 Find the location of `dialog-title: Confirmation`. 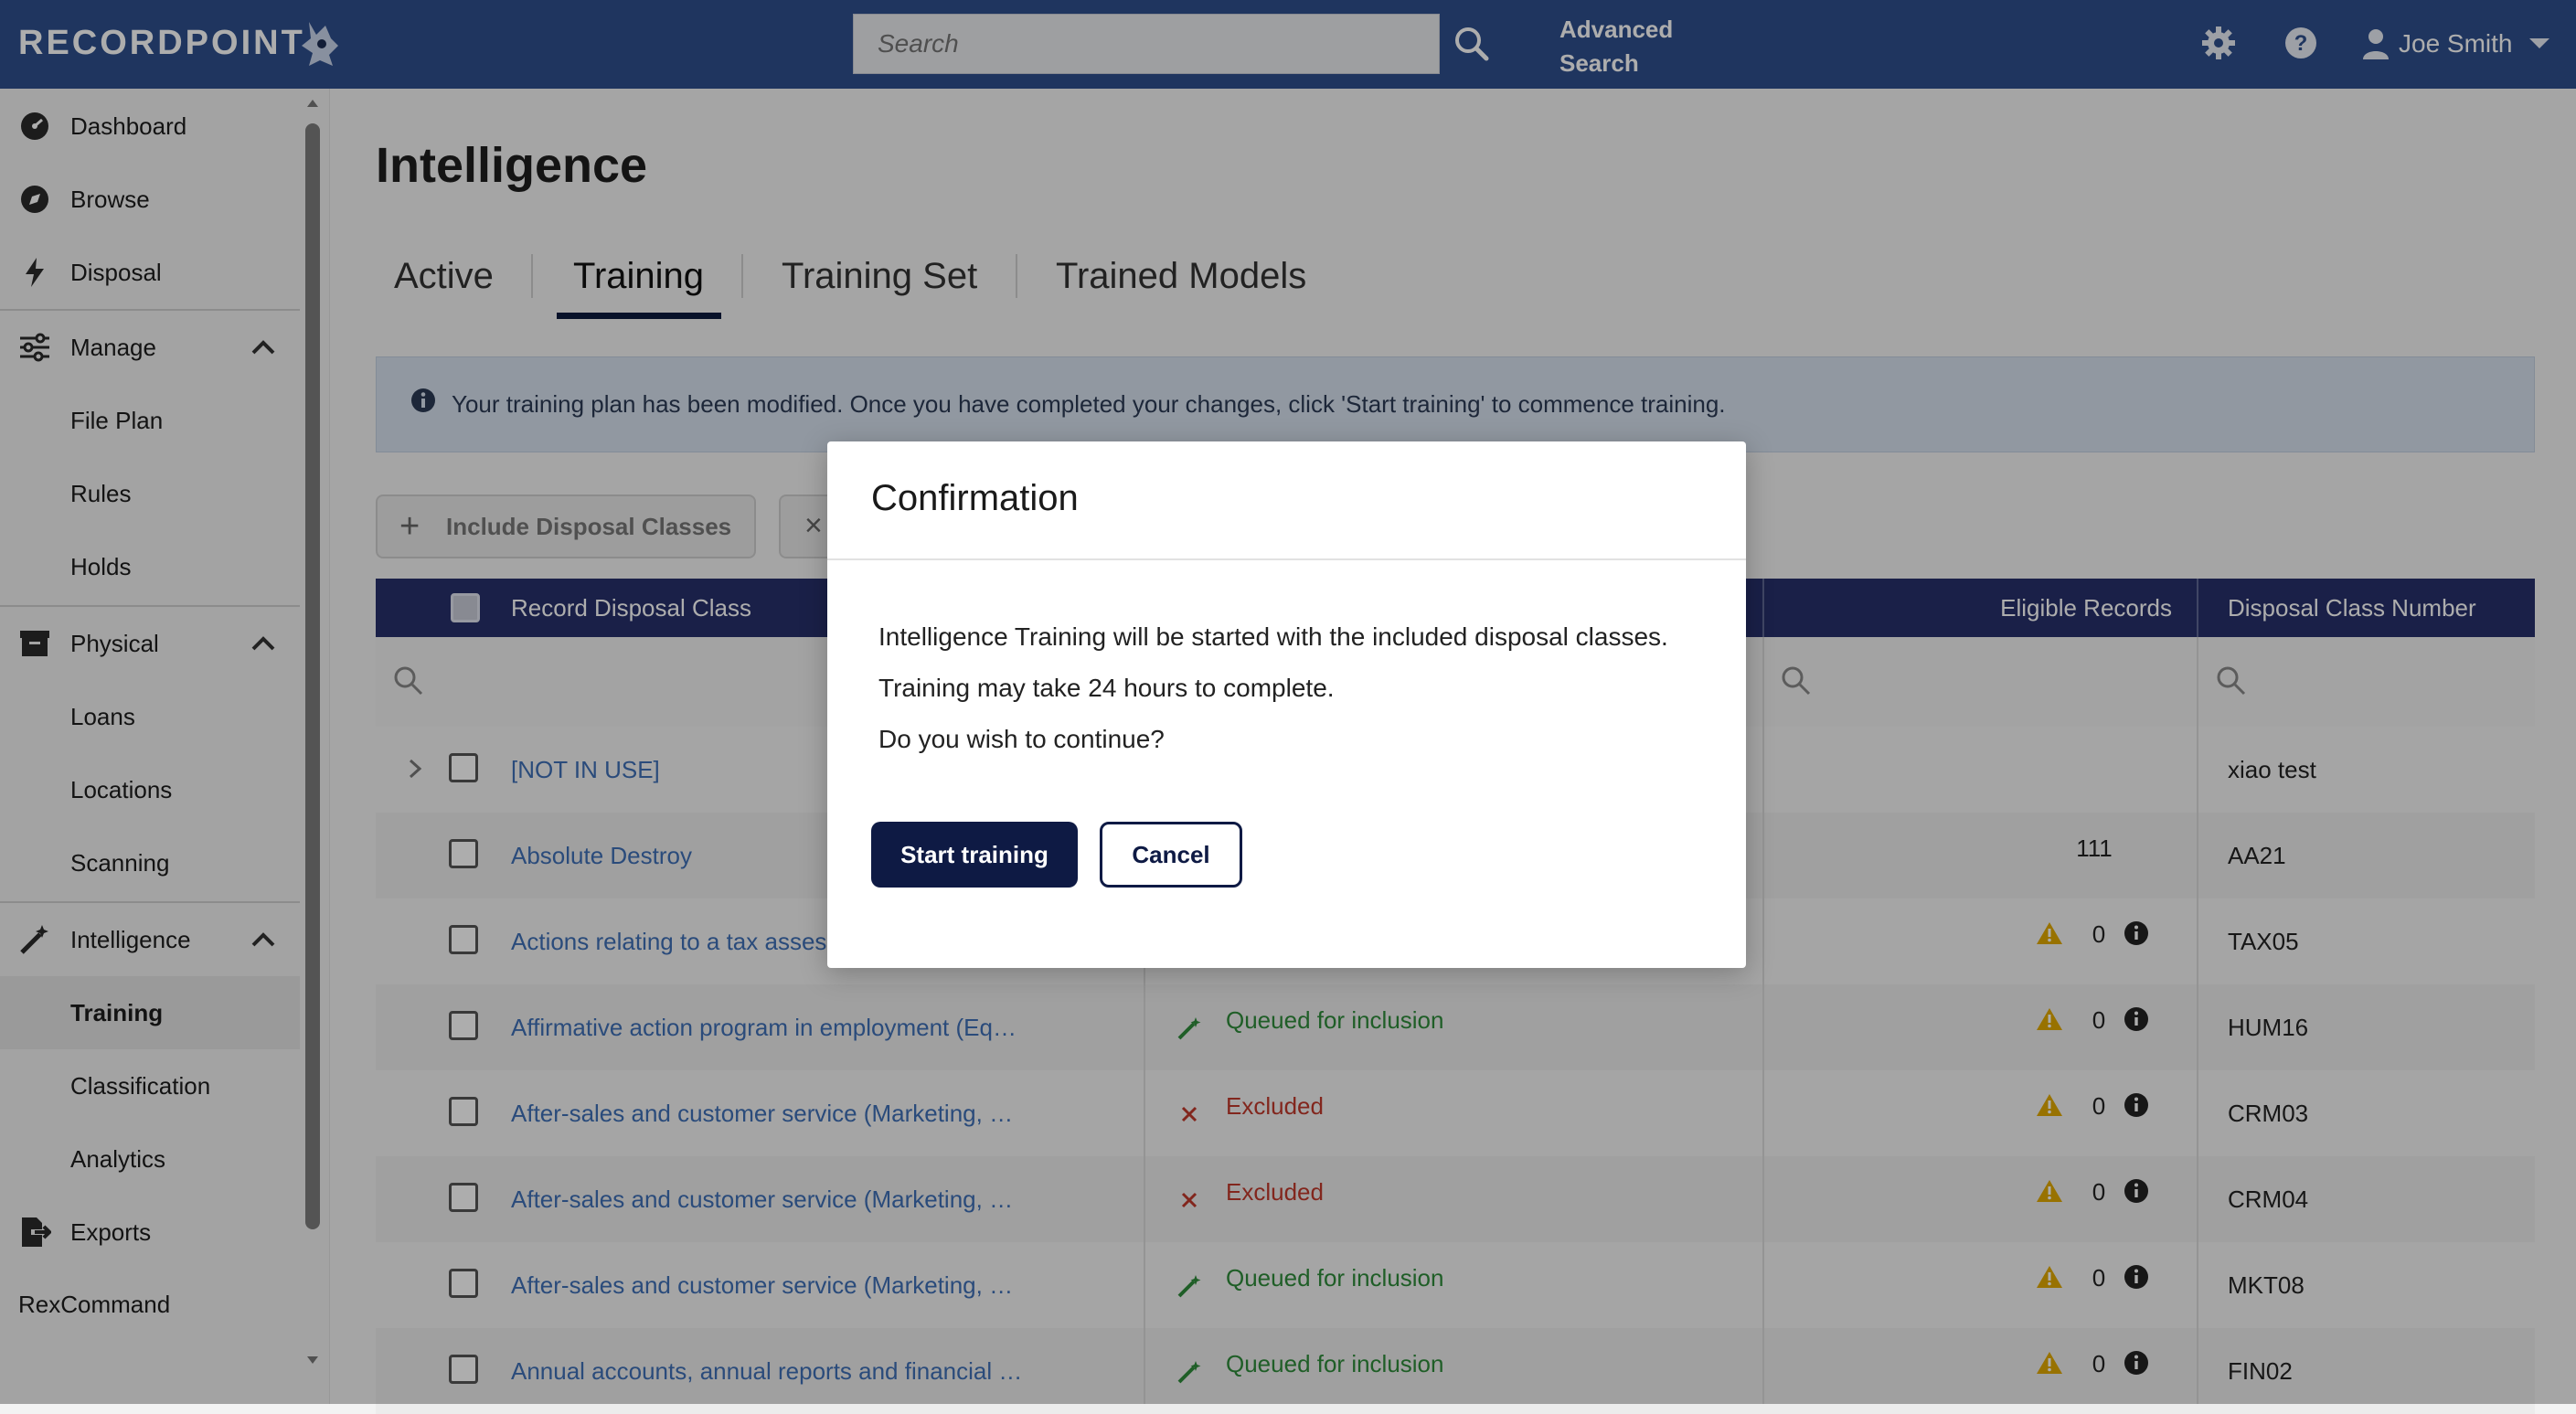

dialog-title: Confirmation is located at coordinates (975, 498).